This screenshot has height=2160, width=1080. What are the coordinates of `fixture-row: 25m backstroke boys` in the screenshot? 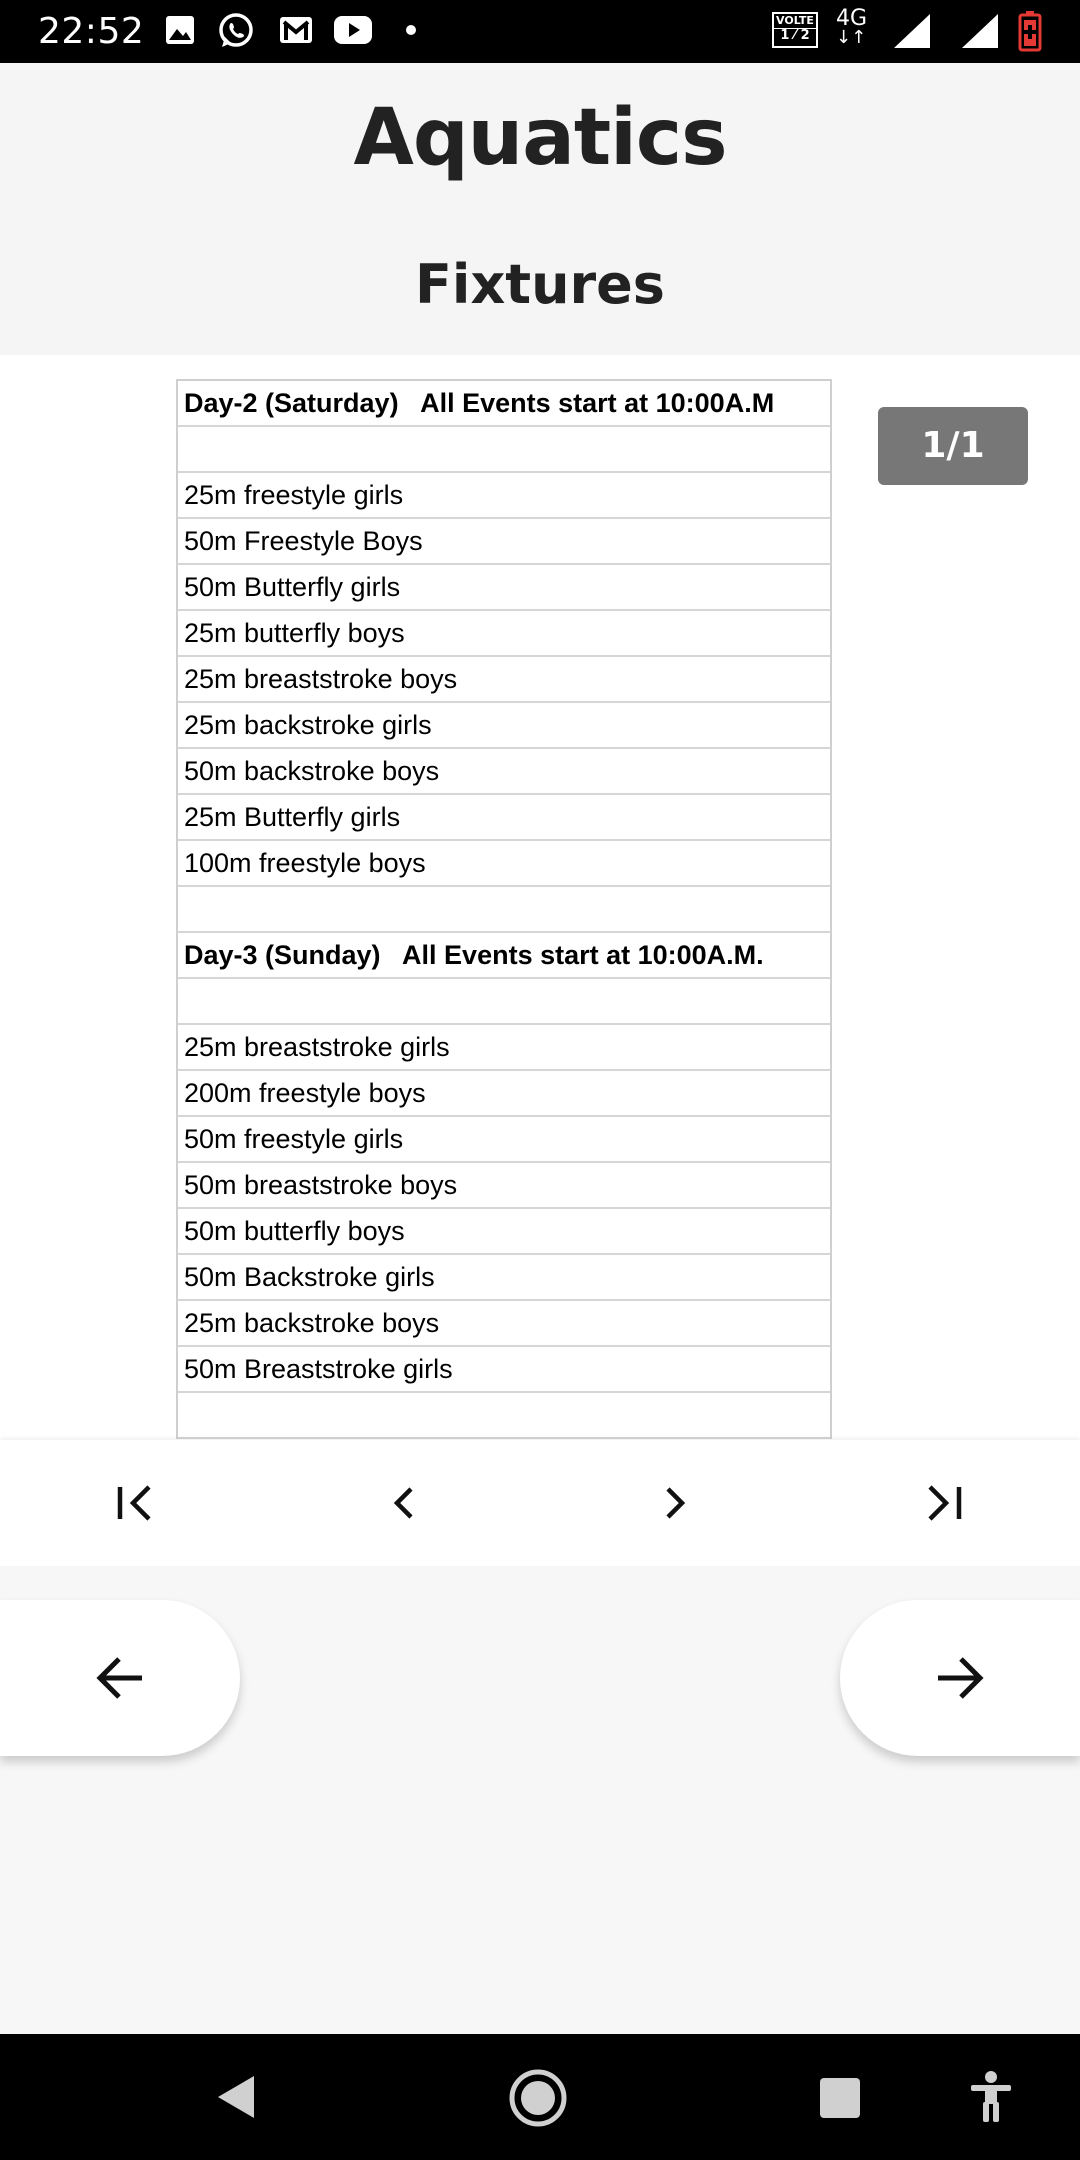 It's located at (504, 1324).